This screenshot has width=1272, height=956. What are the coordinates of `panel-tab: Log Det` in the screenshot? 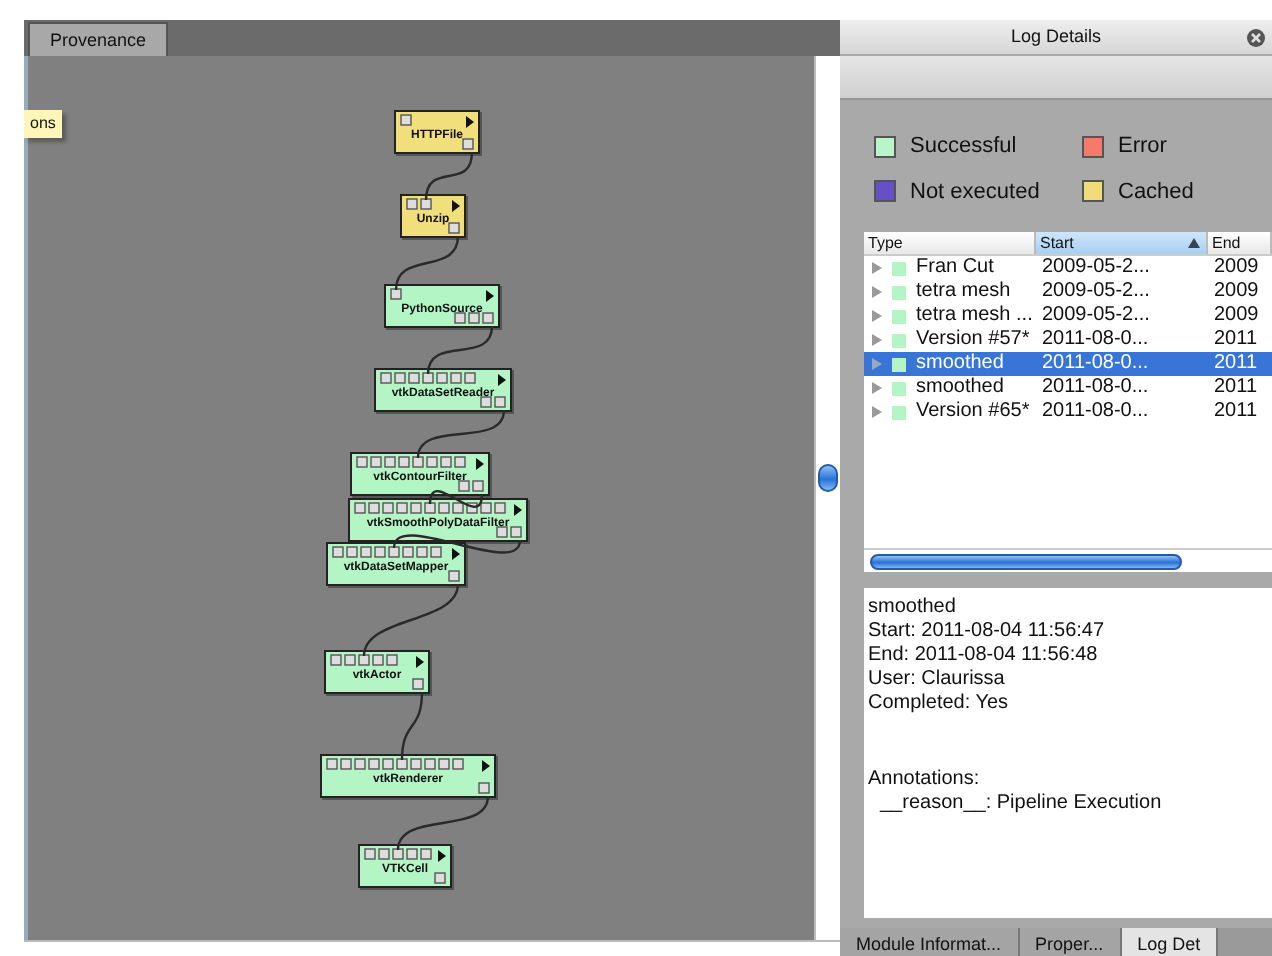 It's located at (1170, 942).